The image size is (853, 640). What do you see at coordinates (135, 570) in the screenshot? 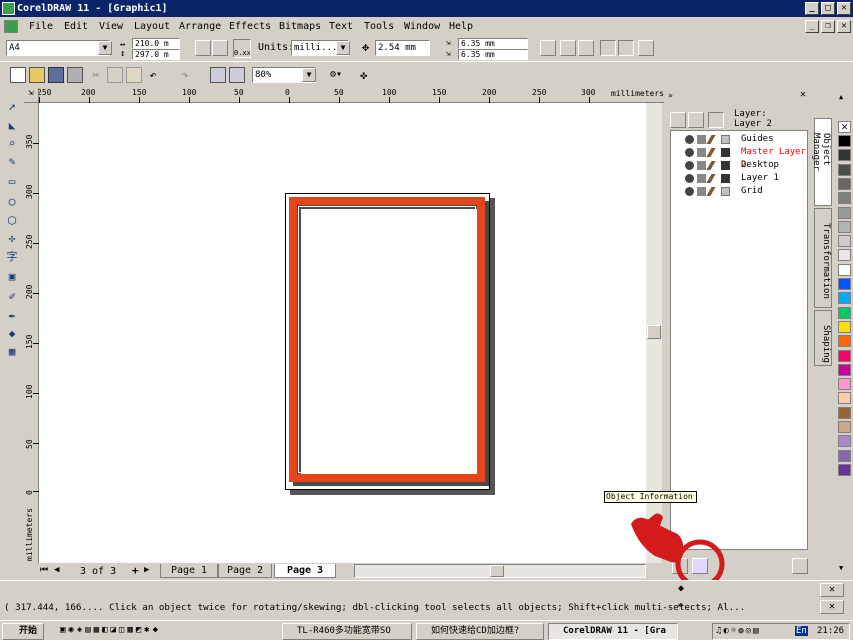
I see `add-page-button: +` at bounding box center [135, 570].